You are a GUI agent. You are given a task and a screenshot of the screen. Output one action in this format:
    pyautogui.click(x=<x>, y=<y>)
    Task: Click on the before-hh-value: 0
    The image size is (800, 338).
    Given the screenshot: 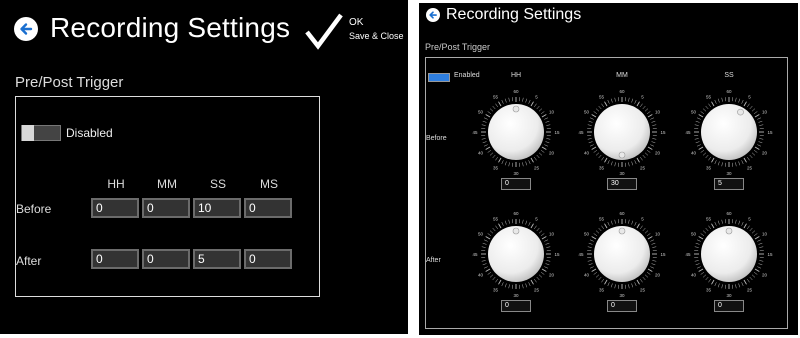 What is the action you would take?
    pyautogui.click(x=516, y=184)
    